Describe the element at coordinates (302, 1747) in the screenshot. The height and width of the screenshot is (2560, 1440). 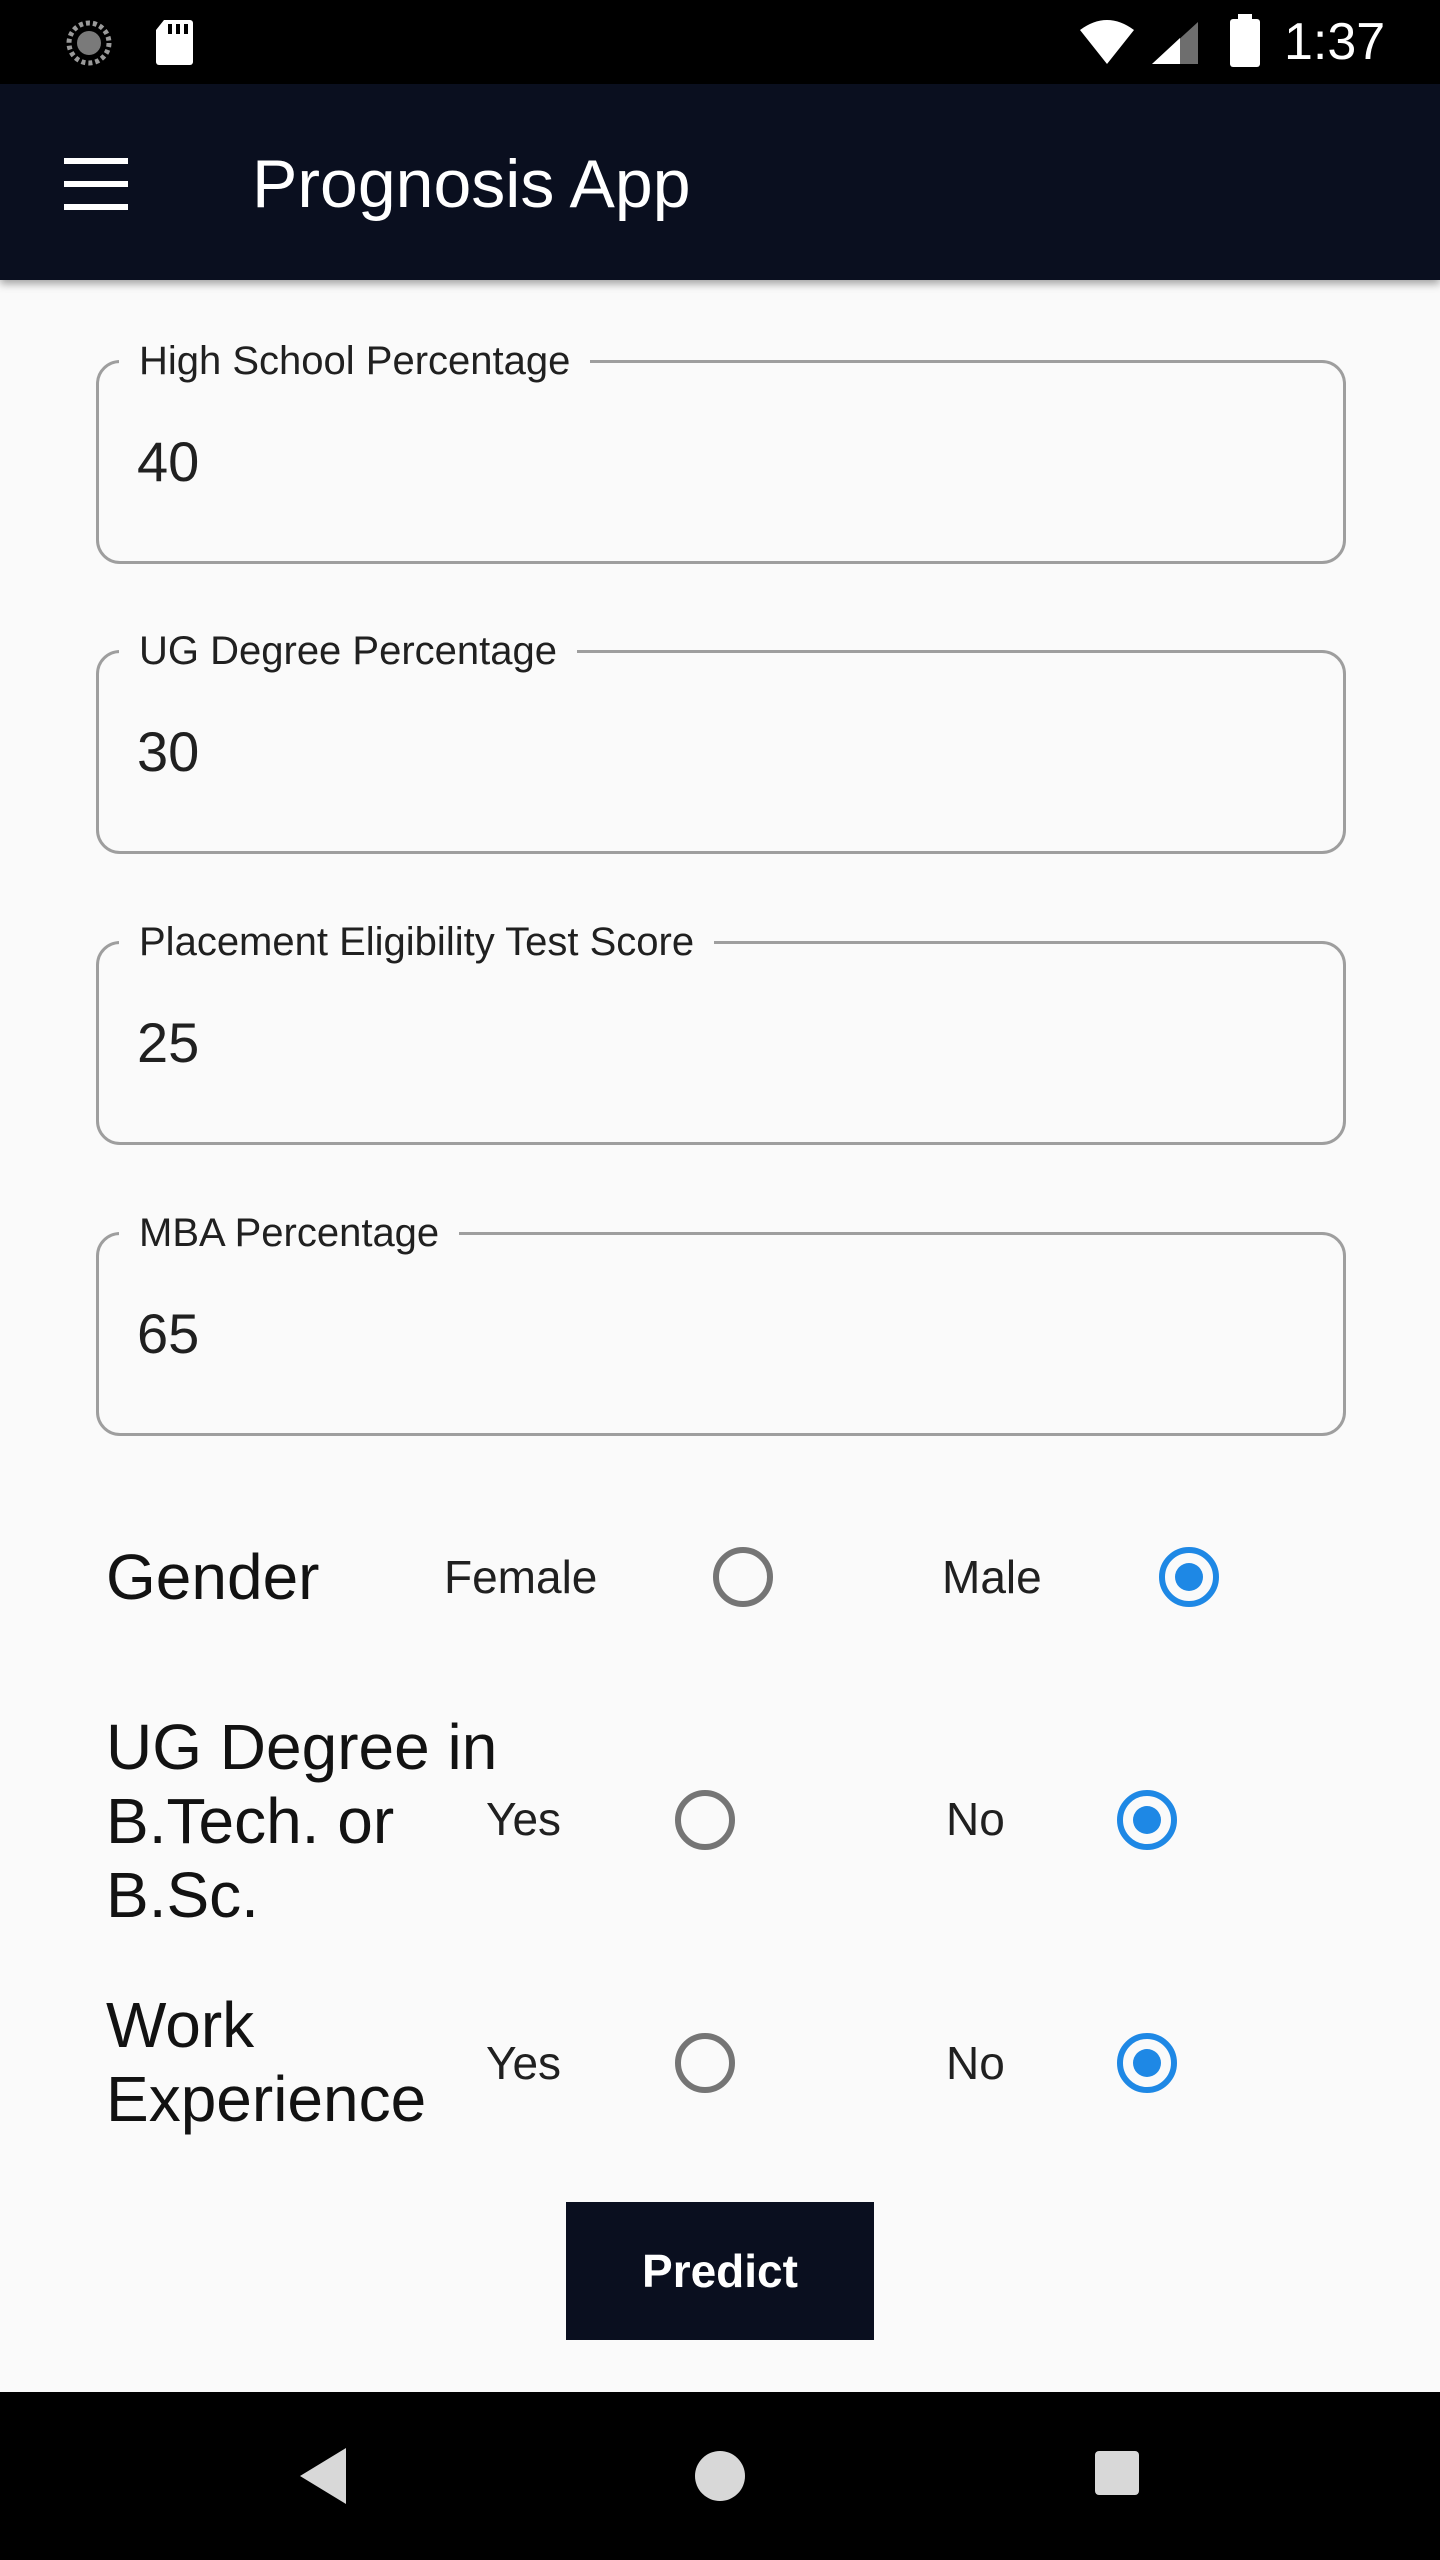
I see `ug-degree-label-line-1: UG Degree in` at that location.